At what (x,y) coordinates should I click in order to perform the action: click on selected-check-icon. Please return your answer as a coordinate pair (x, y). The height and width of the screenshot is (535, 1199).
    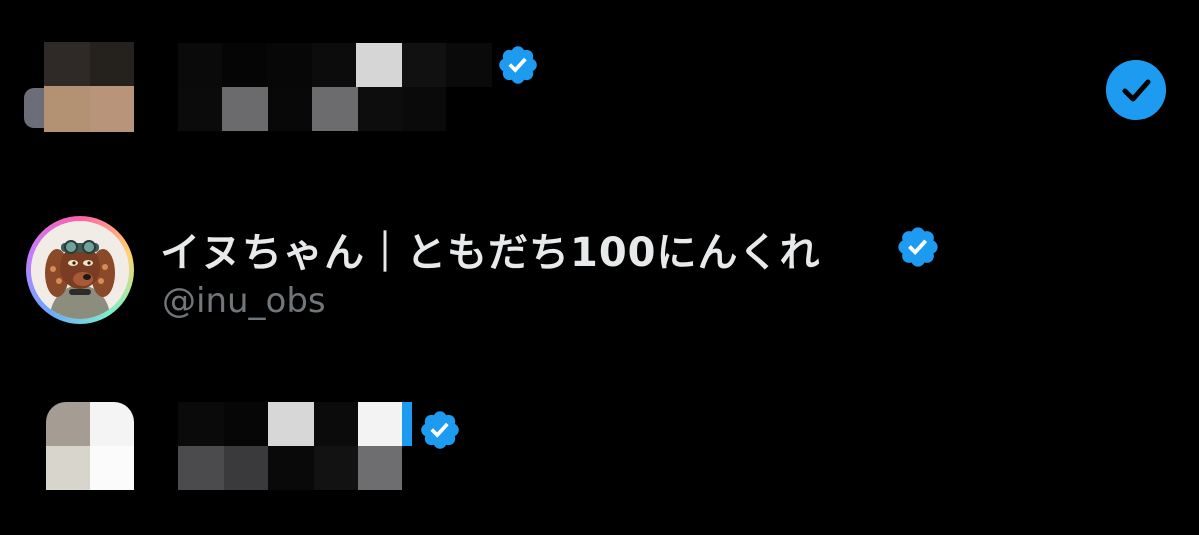
    Looking at the image, I should click on (1136, 90).